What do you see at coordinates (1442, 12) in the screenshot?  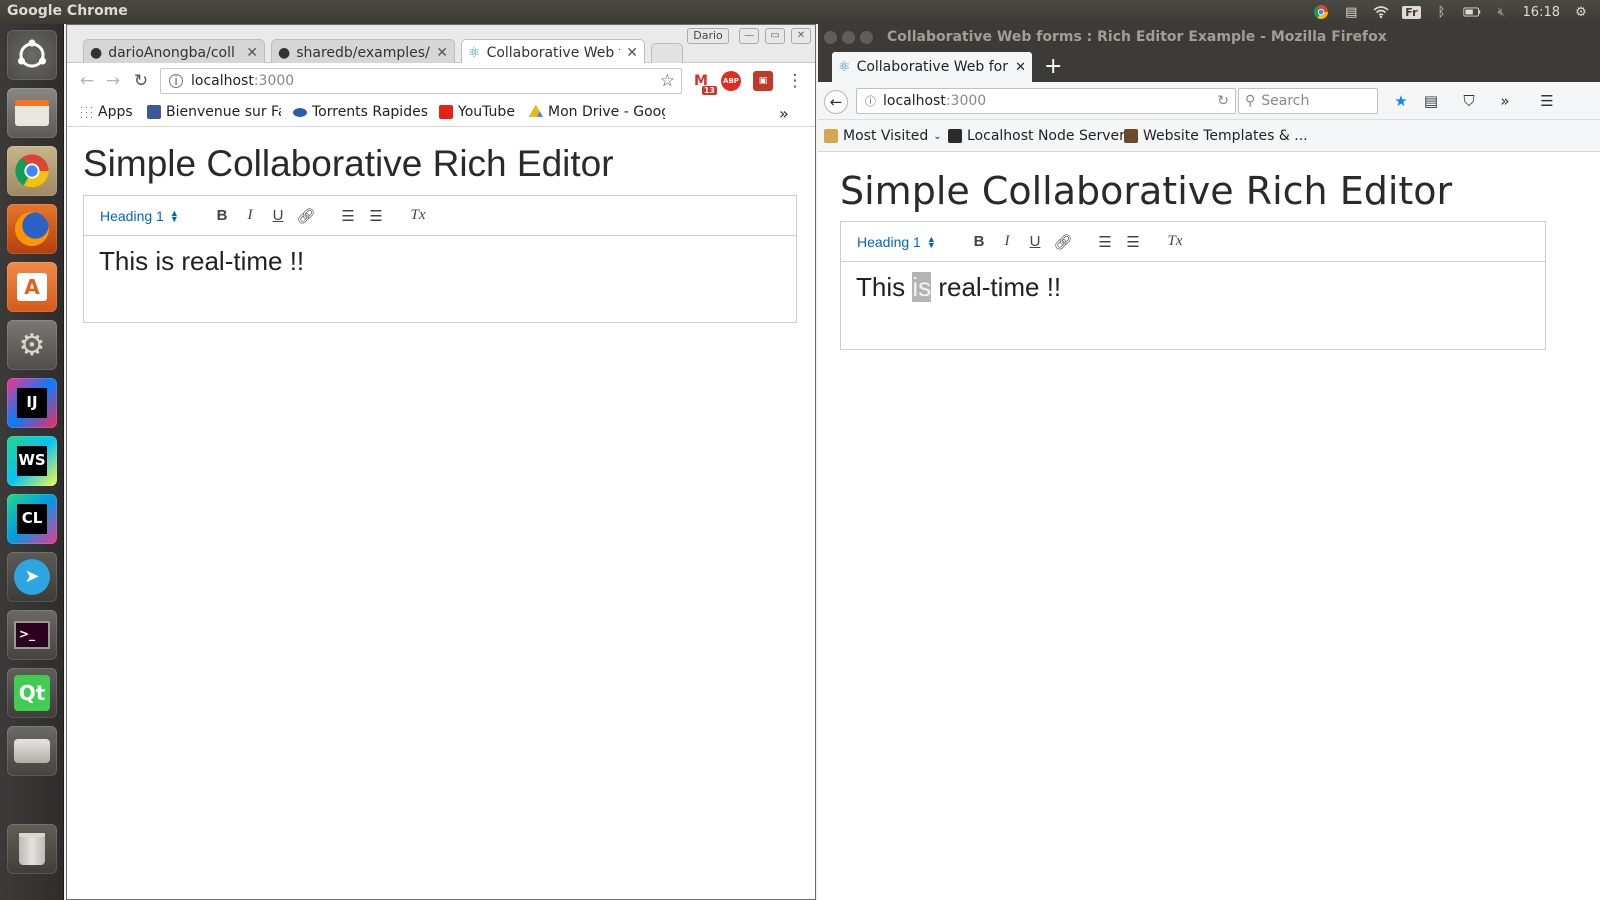 I see `bluetooth-icon: ᛒ` at bounding box center [1442, 12].